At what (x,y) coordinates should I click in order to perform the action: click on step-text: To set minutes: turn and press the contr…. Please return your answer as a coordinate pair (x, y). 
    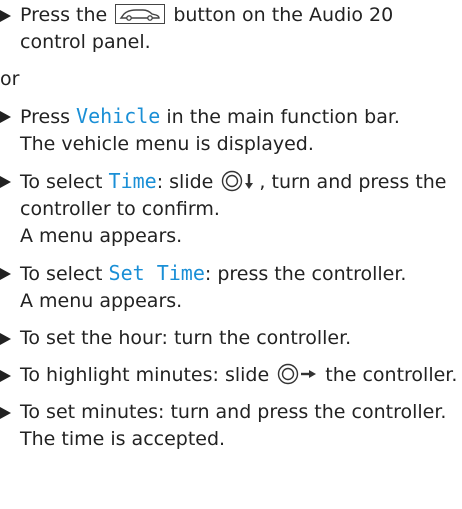
    Looking at the image, I should click on (233, 412).